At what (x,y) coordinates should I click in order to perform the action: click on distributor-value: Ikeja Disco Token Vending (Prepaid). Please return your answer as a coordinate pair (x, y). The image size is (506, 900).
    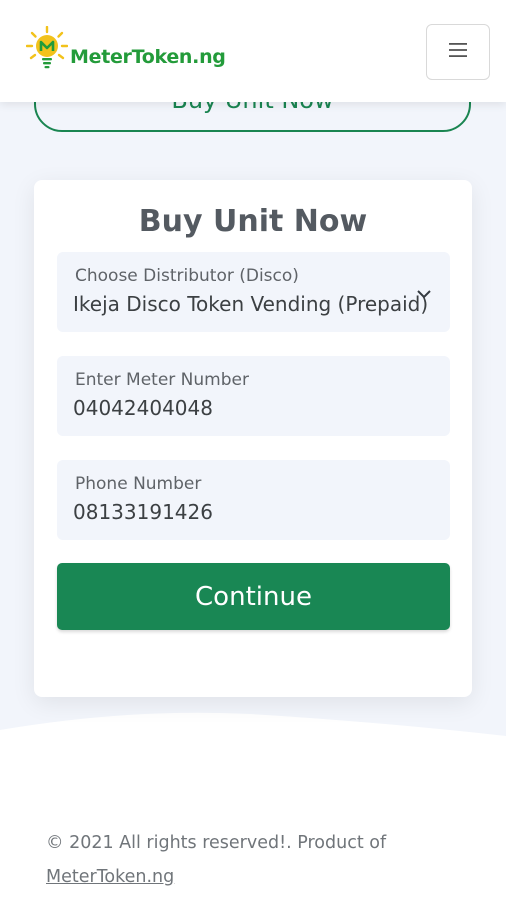
    Looking at the image, I should click on (251, 304).